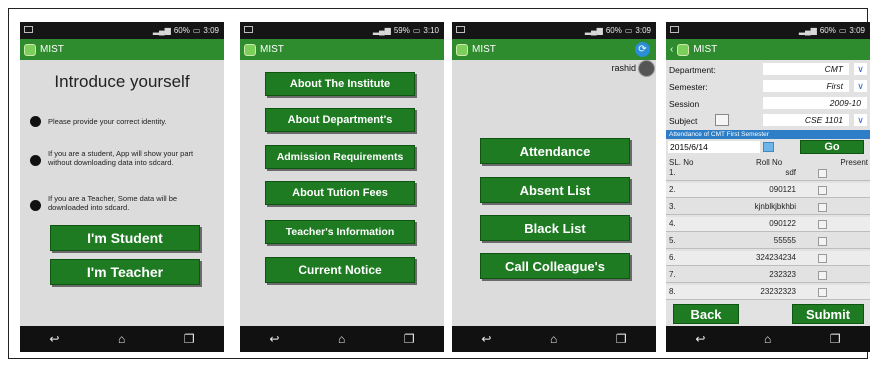  What do you see at coordinates (340, 270) in the screenshot?
I see `current-notice-button: Current Notice` at bounding box center [340, 270].